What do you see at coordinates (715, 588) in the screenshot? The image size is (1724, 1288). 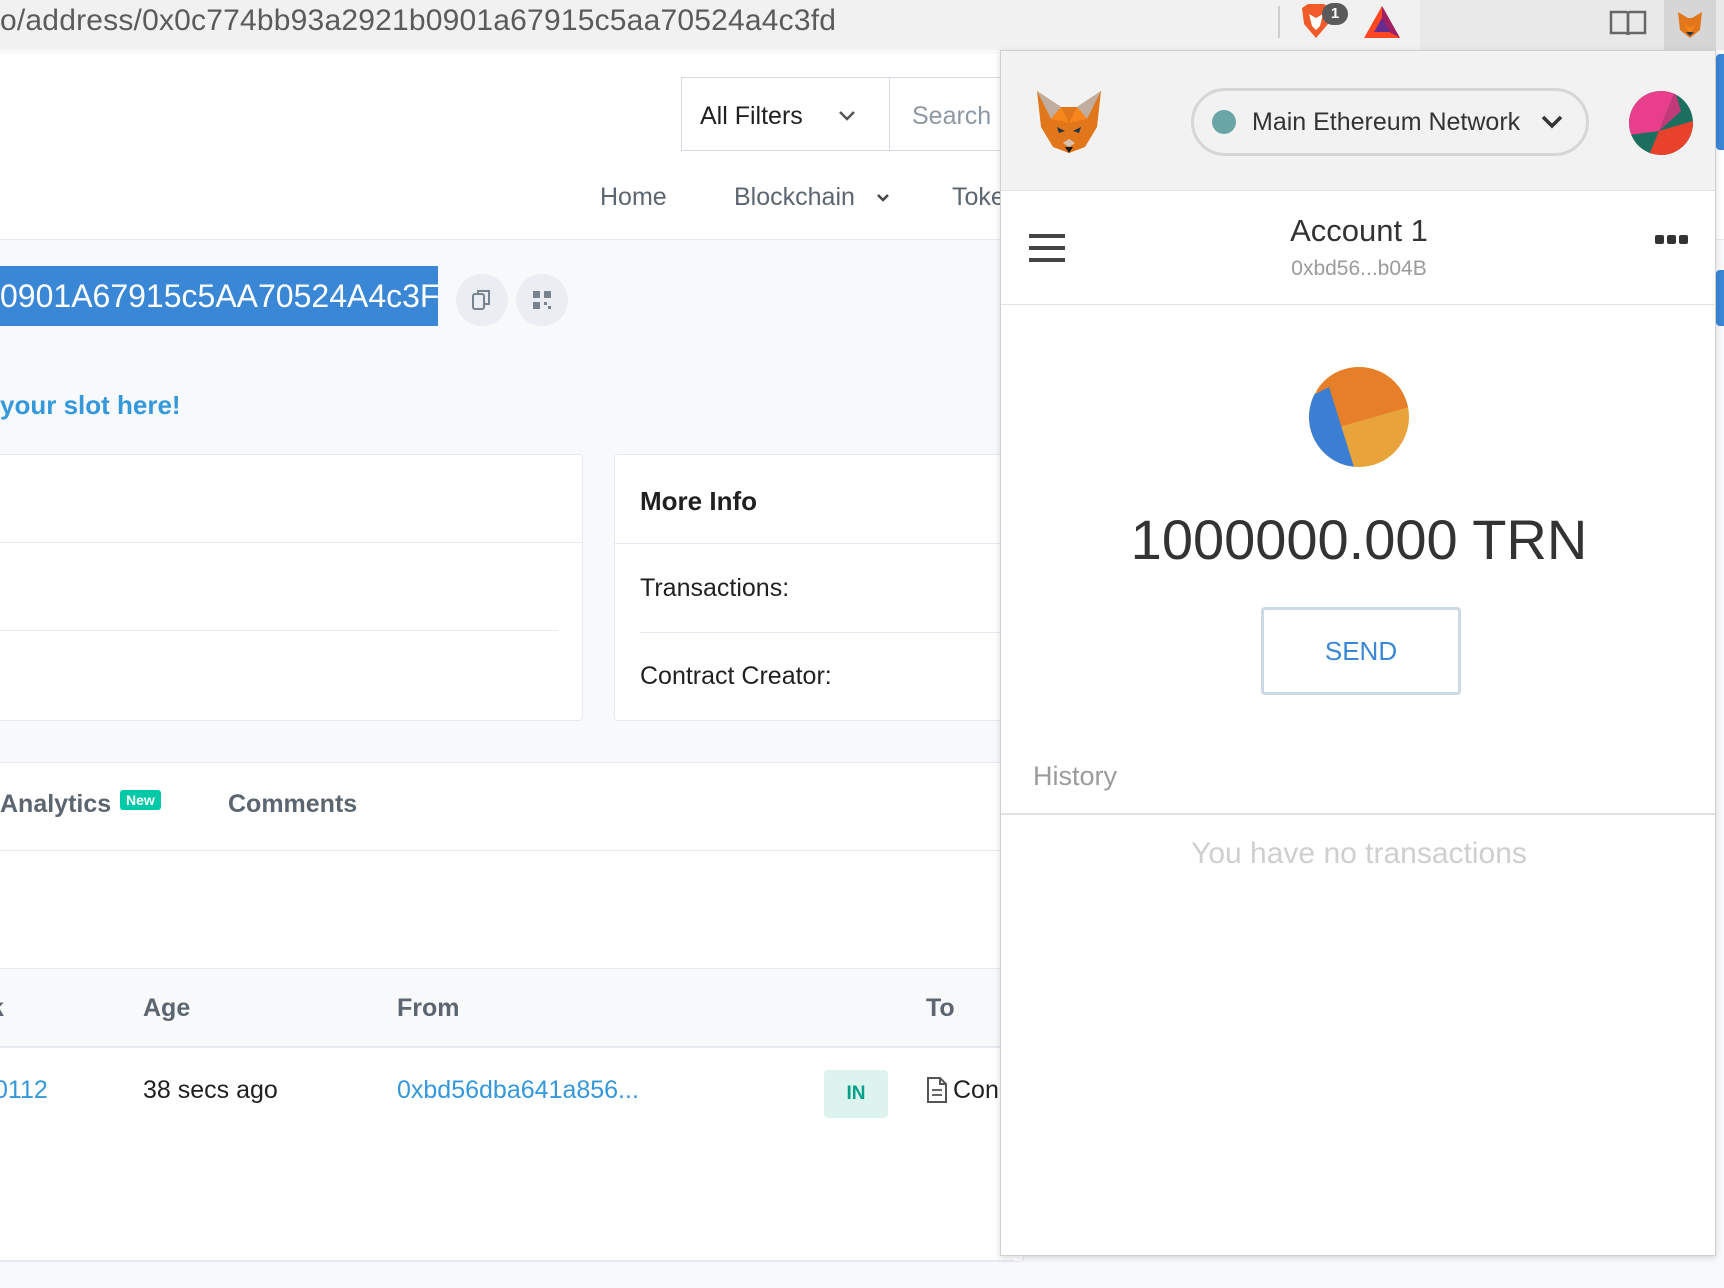 I see `transactions-label: Transactions:` at bounding box center [715, 588].